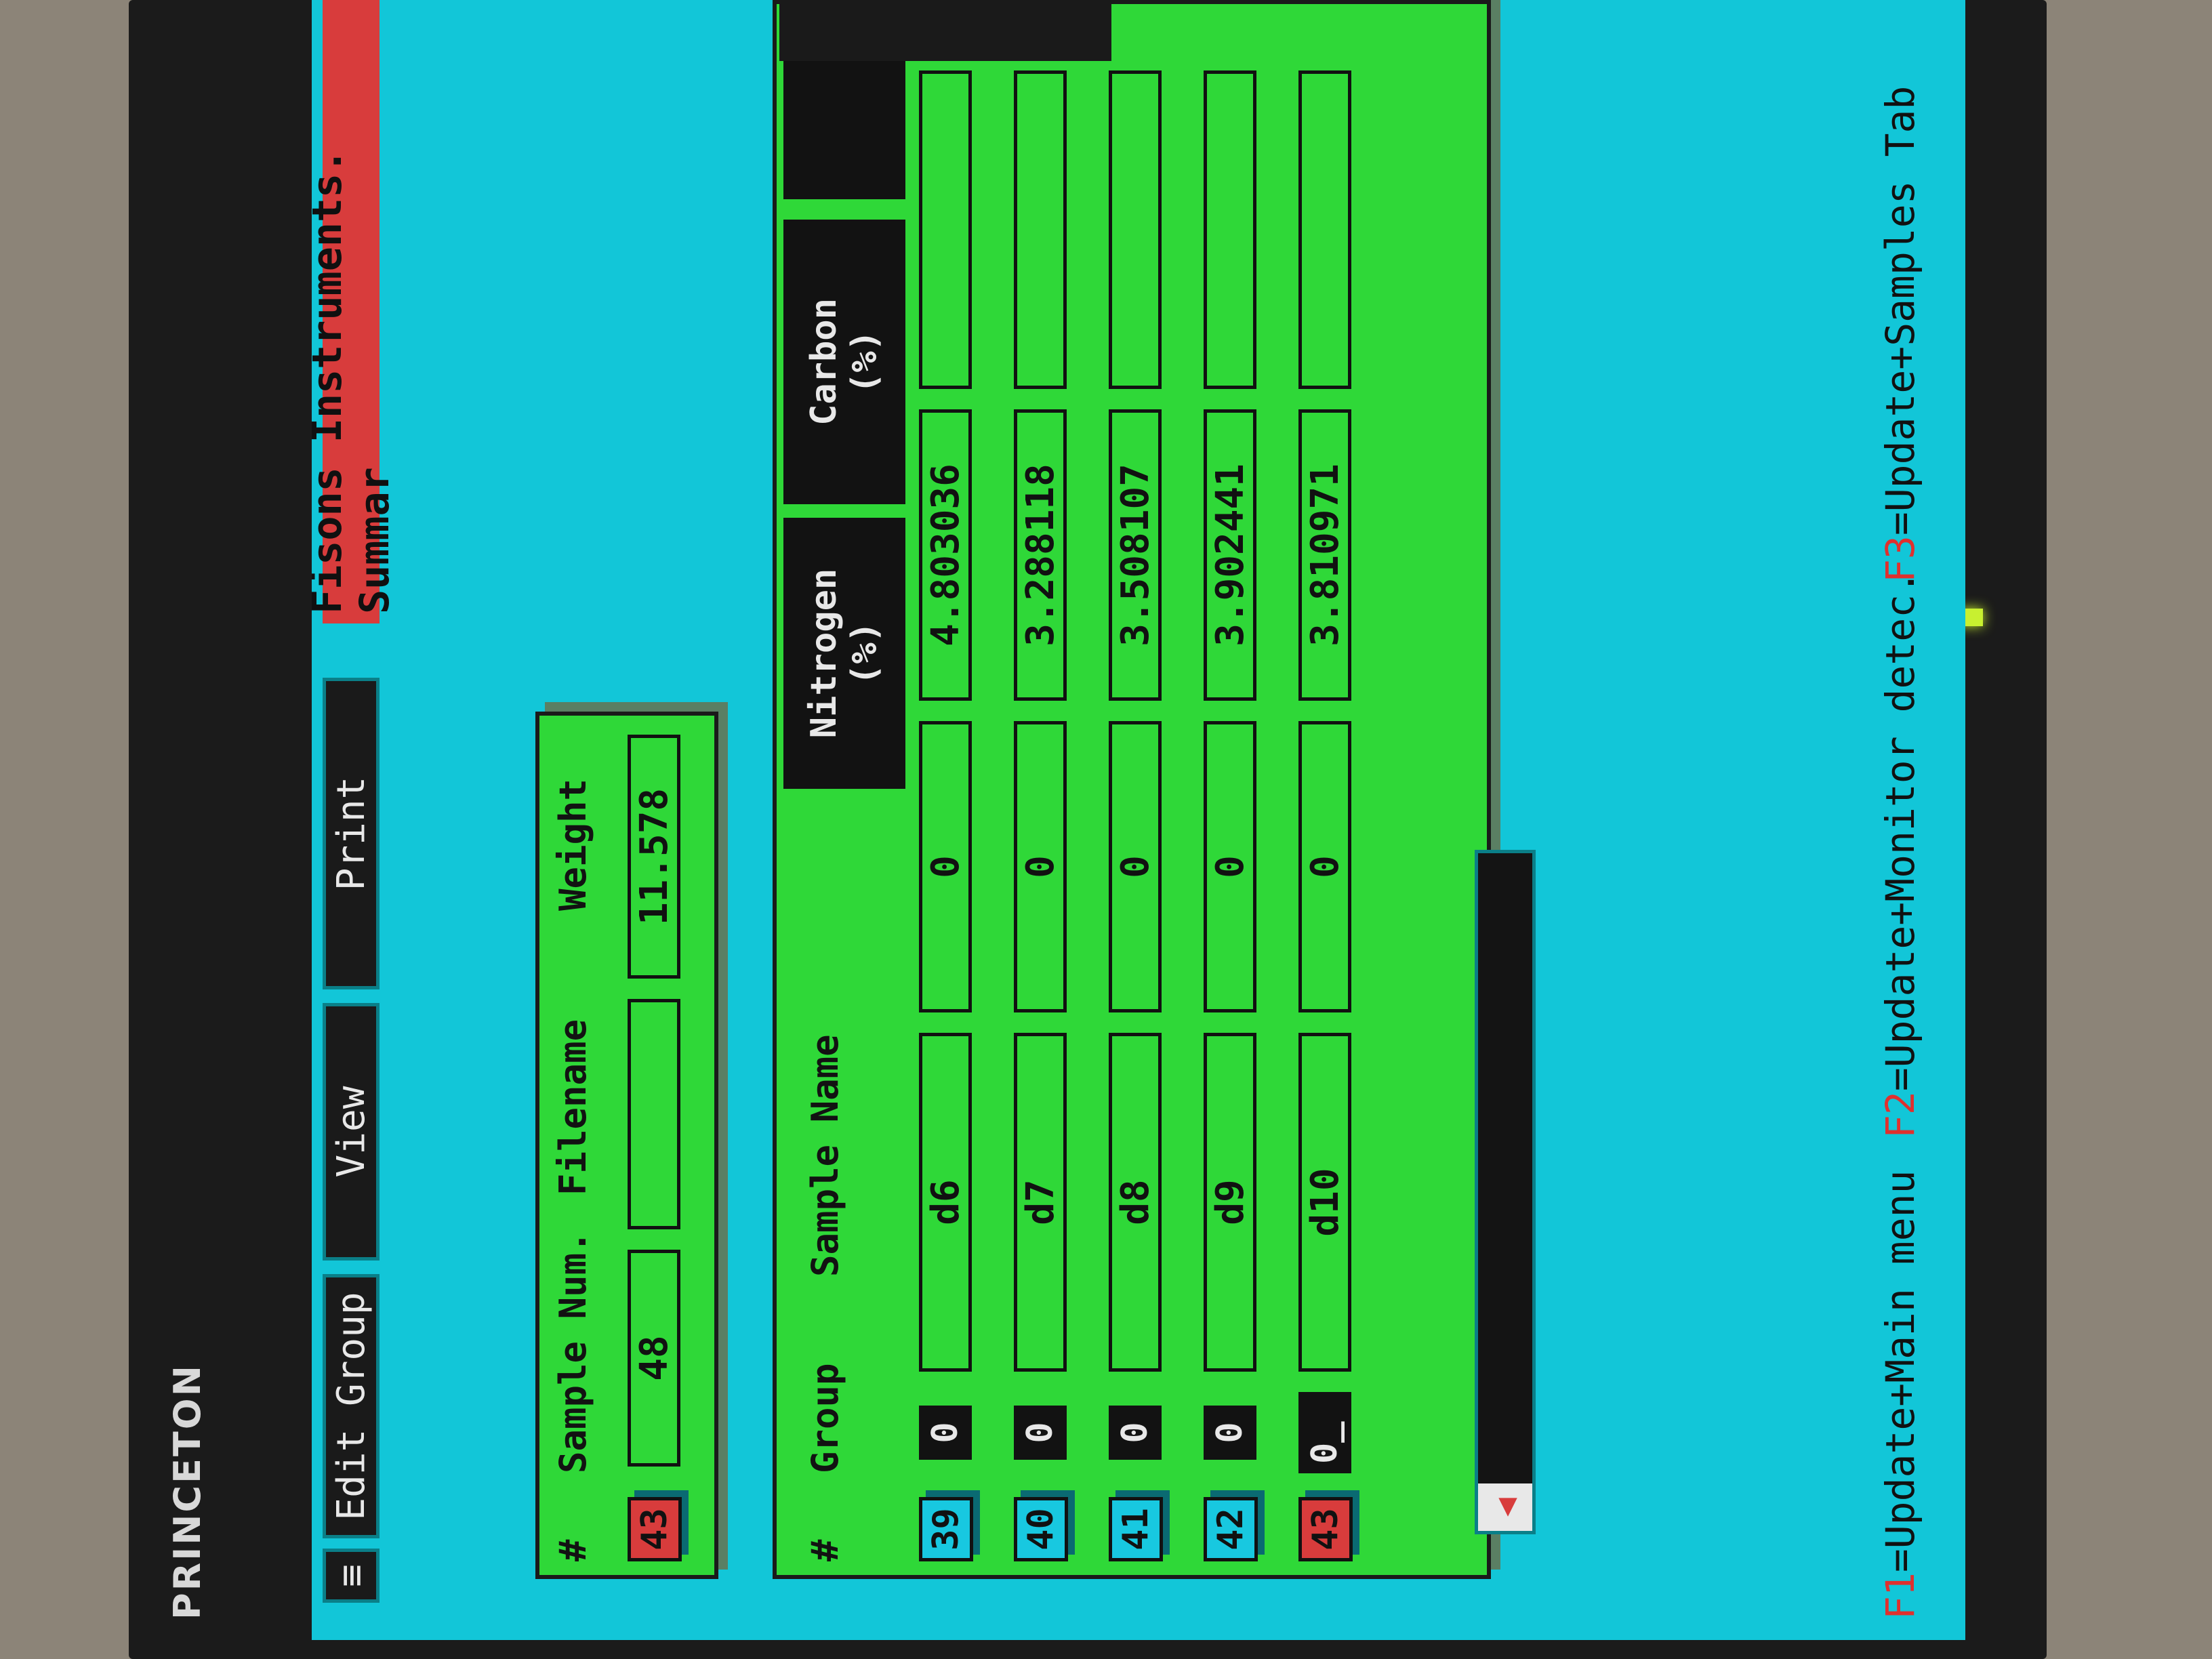 This screenshot has height=1659, width=2212. What do you see at coordinates (1900, 1115) in the screenshot?
I see `f2-key-label: F2` at bounding box center [1900, 1115].